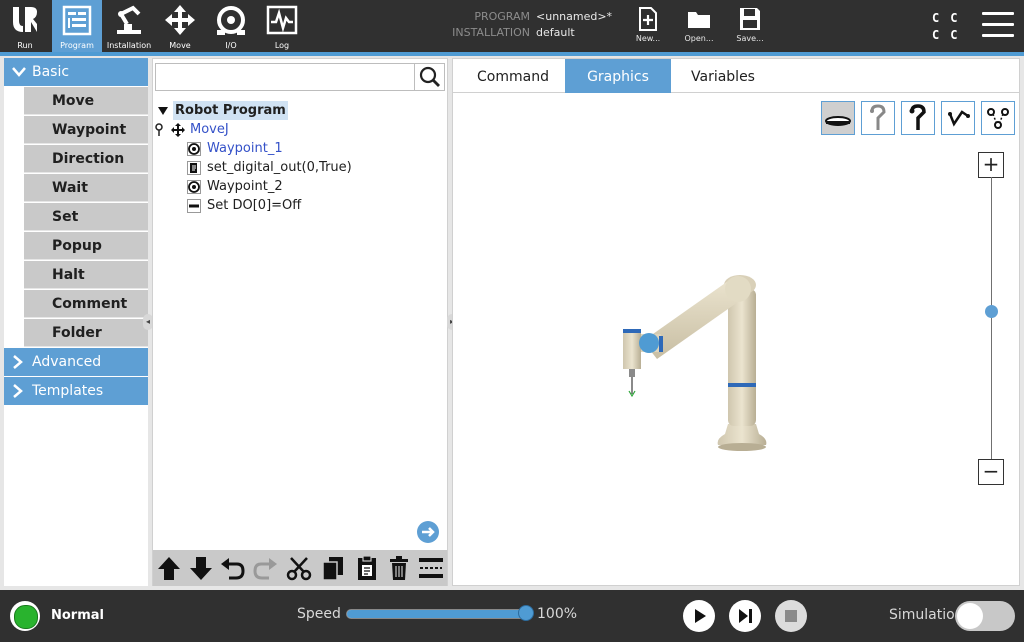 The image size is (1024, 642). What do you see at coordinates (86, 275) in the screenshot?
I see `node-halt: Halt` at bounding box center [86, 275].